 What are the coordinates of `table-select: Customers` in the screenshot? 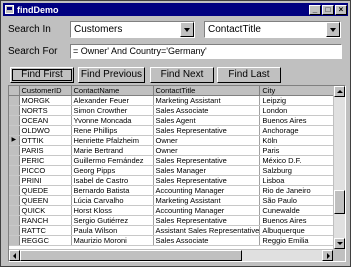 It's located at (132, 29).